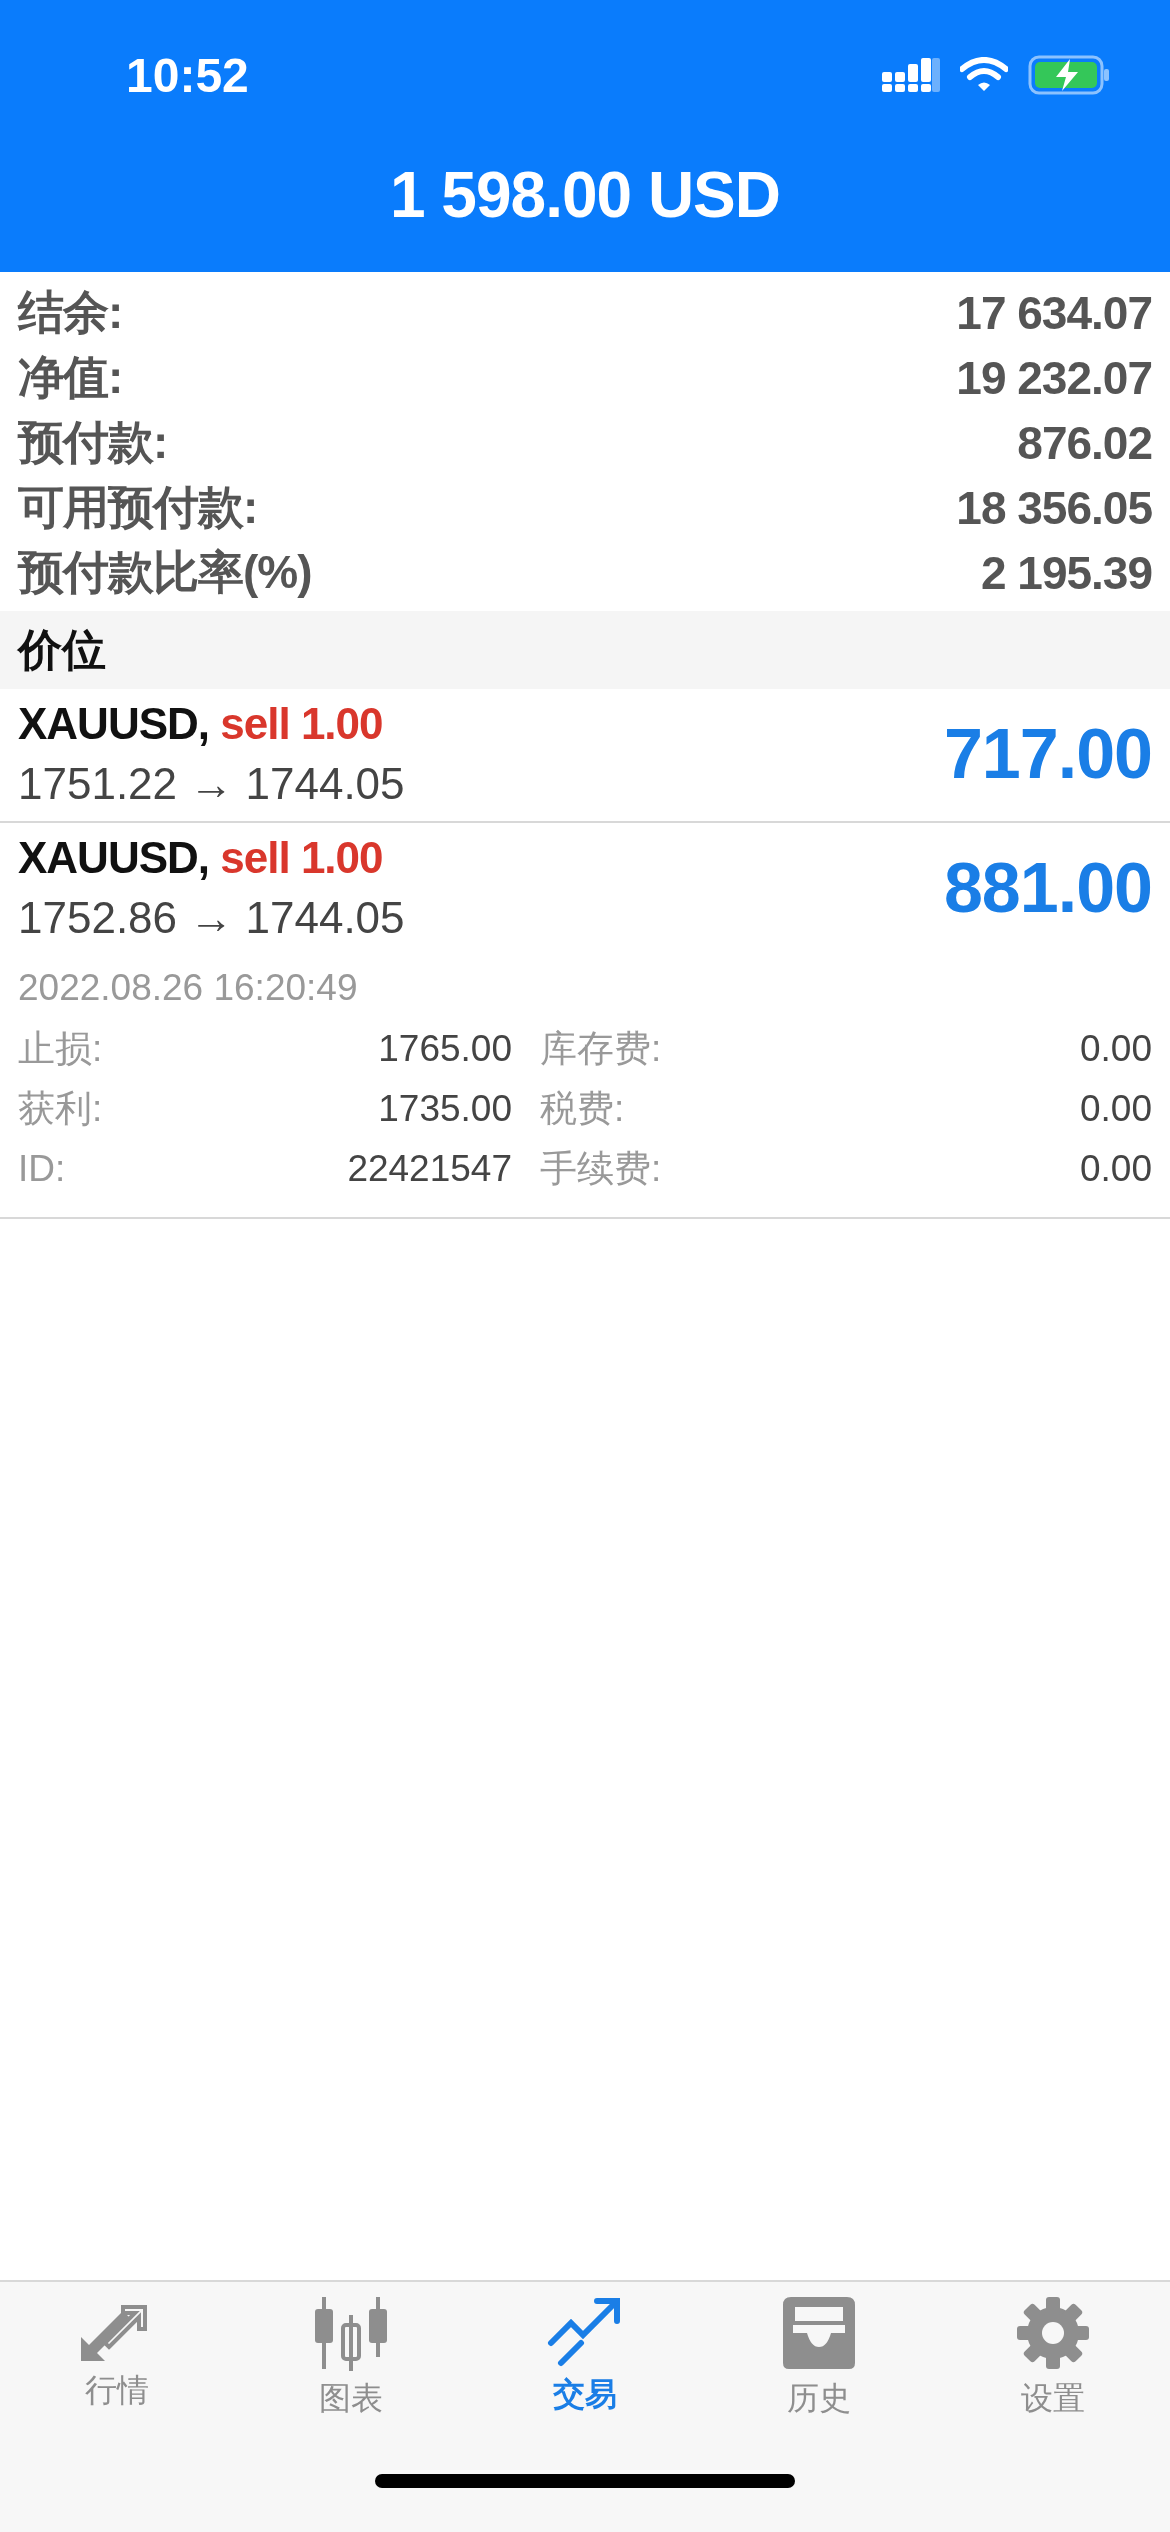 The height and width of the screenshot is (2532, 1170). What do you see at coordinates (1084, 442) in the screenshot?
I see `summary-value: 876.02` at bounding box center [1084, 442].